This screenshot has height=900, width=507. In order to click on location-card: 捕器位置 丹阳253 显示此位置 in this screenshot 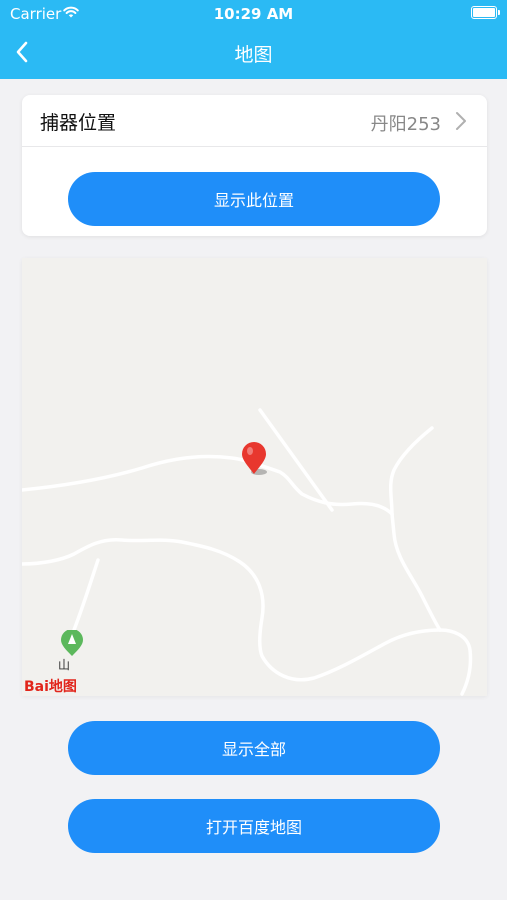, I will do `click(254, 165)`.